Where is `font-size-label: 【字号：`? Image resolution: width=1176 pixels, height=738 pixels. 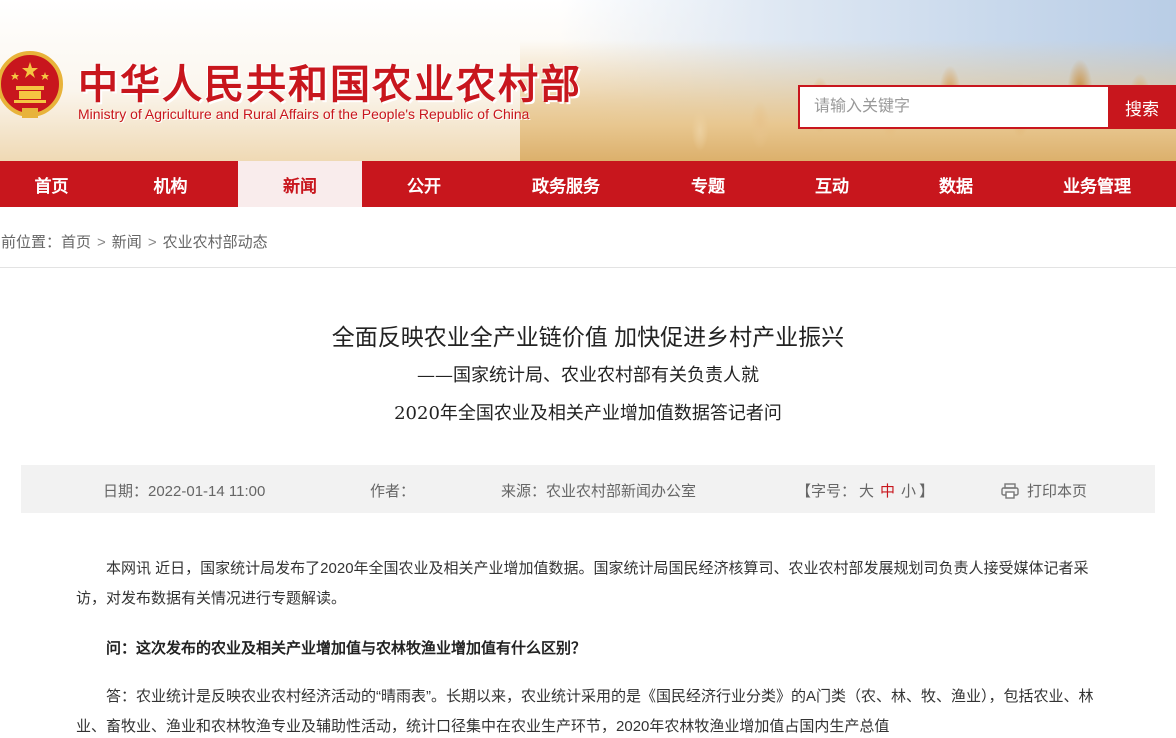 font-size-label: 【字号： is located at coordinates (826, 491).